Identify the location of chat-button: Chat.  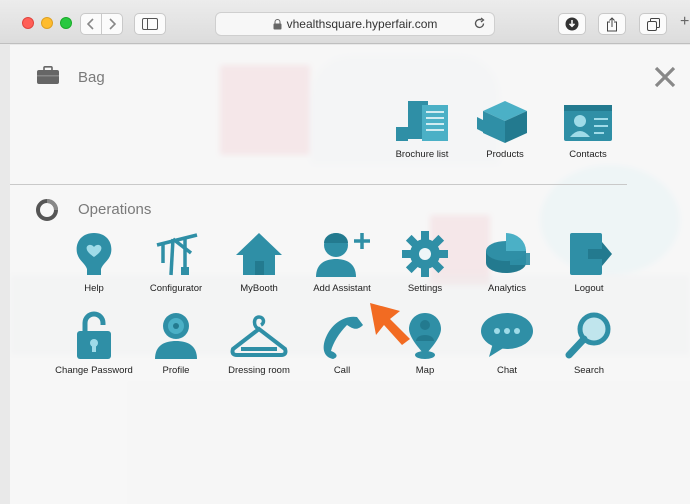
(507, 343).